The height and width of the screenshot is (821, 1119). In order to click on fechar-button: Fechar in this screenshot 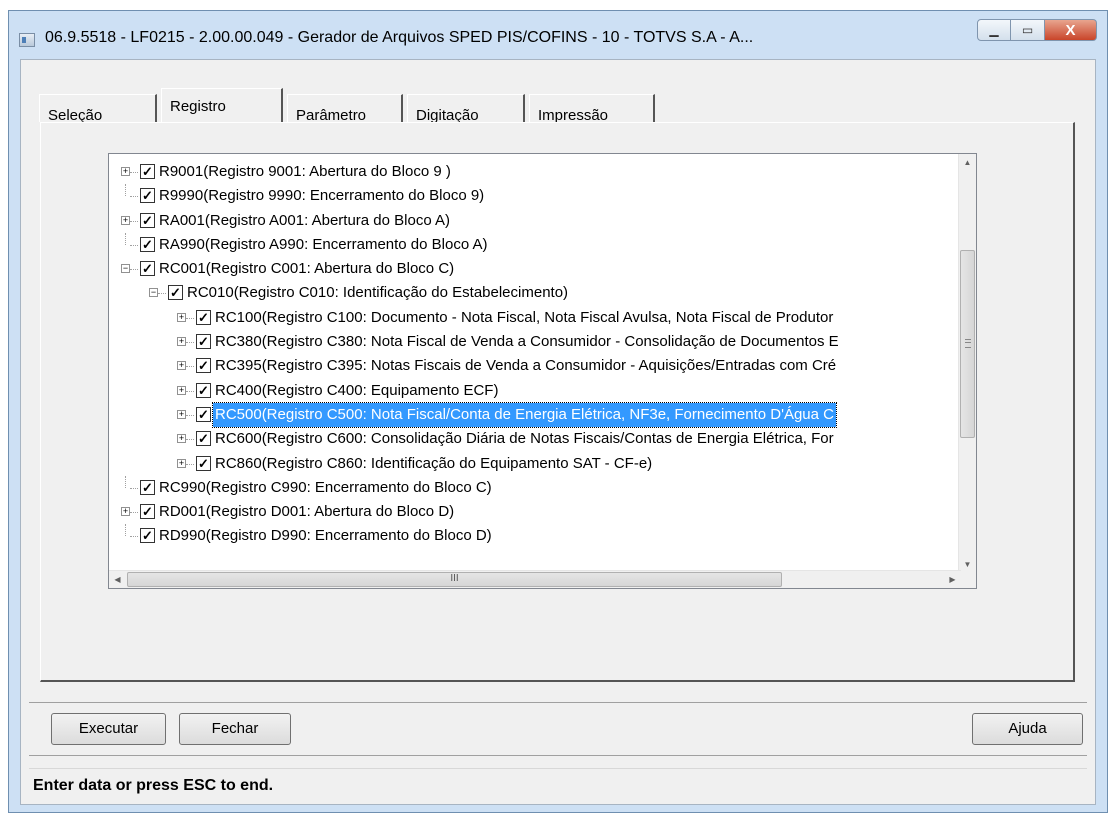, I will do `click(235, 729)`.